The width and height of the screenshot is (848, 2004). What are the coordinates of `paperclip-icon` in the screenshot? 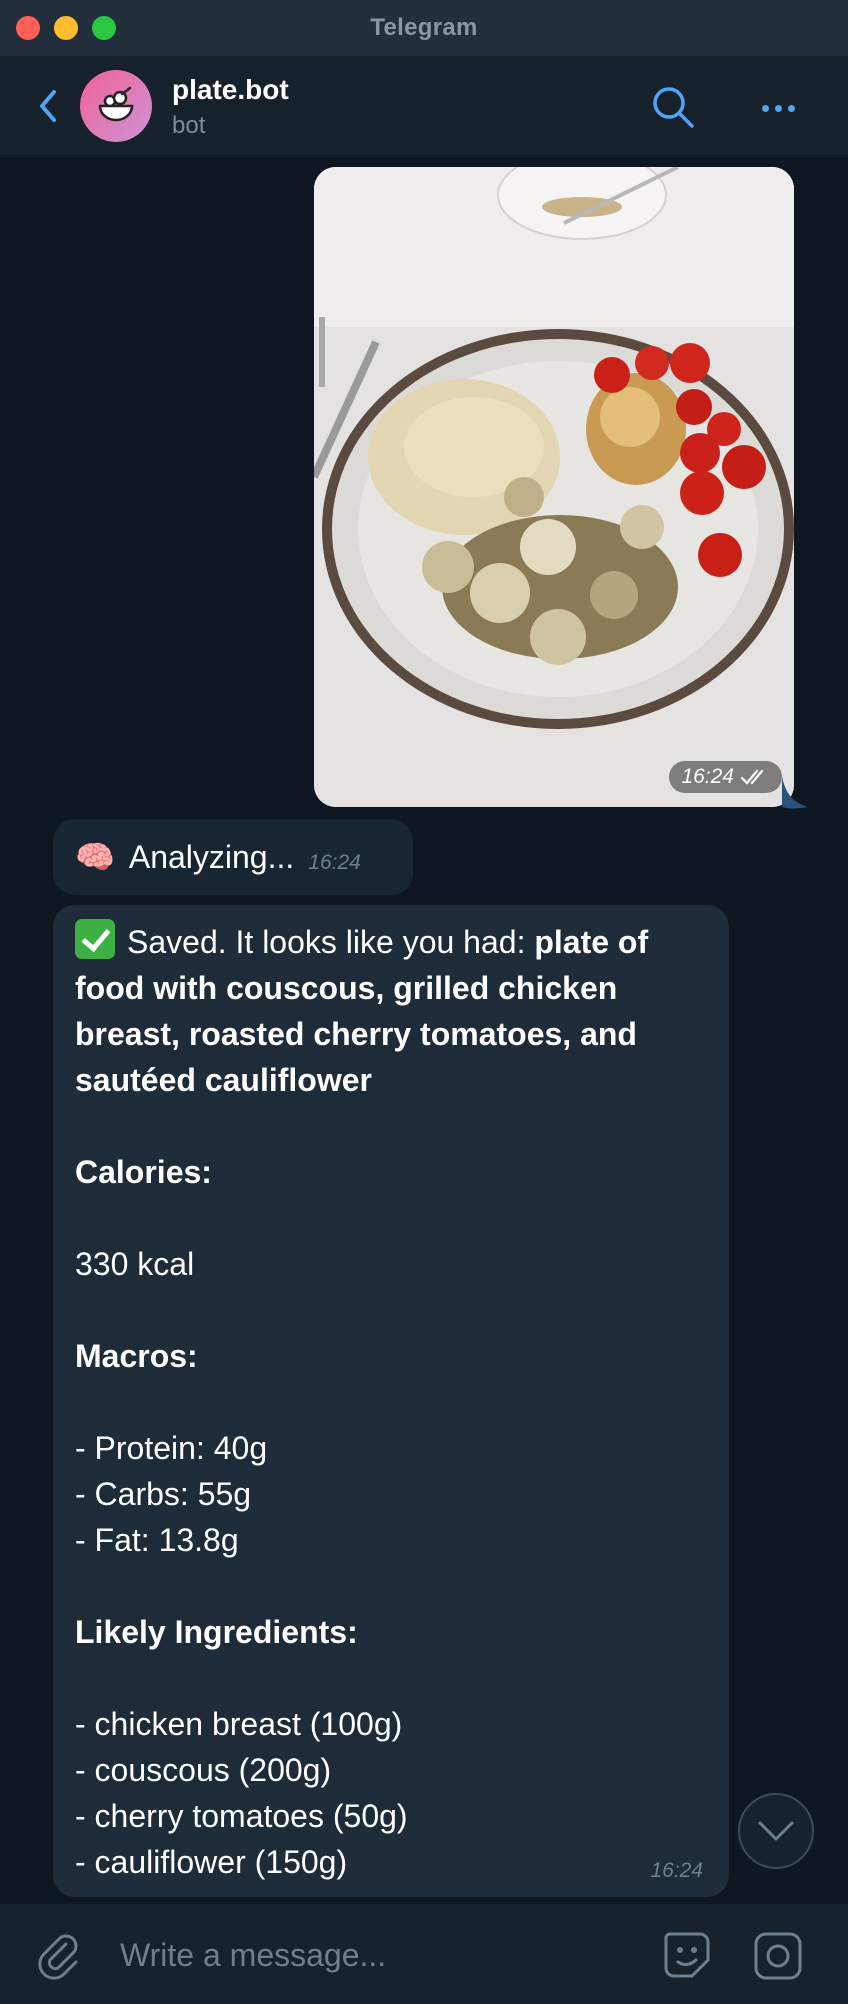 It's located at (58, 1957).